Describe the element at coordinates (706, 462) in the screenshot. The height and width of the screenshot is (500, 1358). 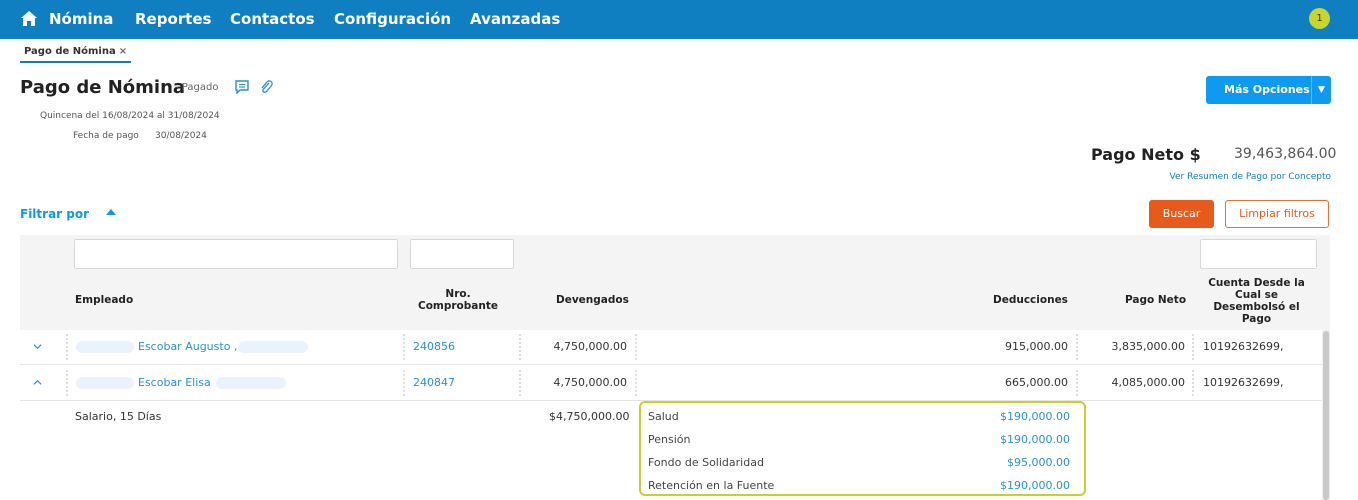
I see `deduction-name: Fondo de Solidaridad` at that location.